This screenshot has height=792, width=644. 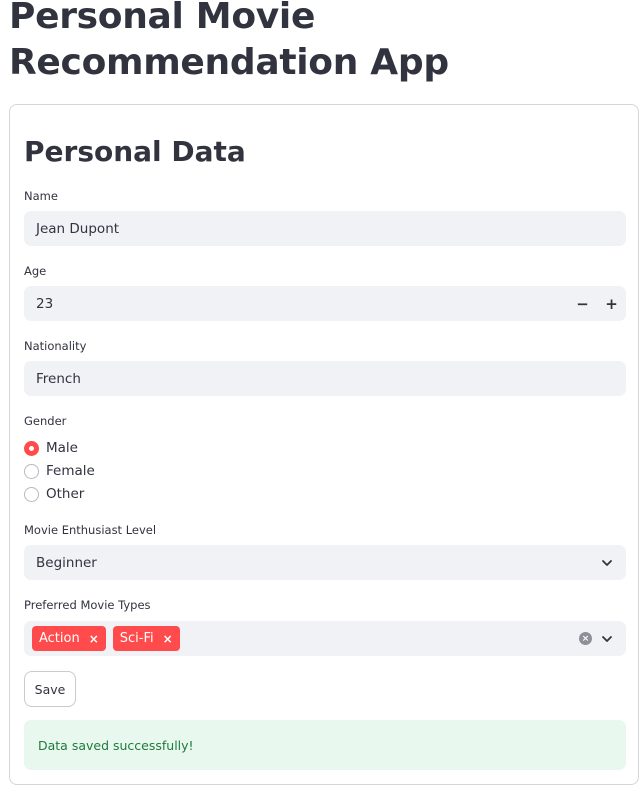 What do you see at coordinates (325, 303) in the screenshot?
I see `age-number-input: 23 − +` at bounding box center [325, 303].